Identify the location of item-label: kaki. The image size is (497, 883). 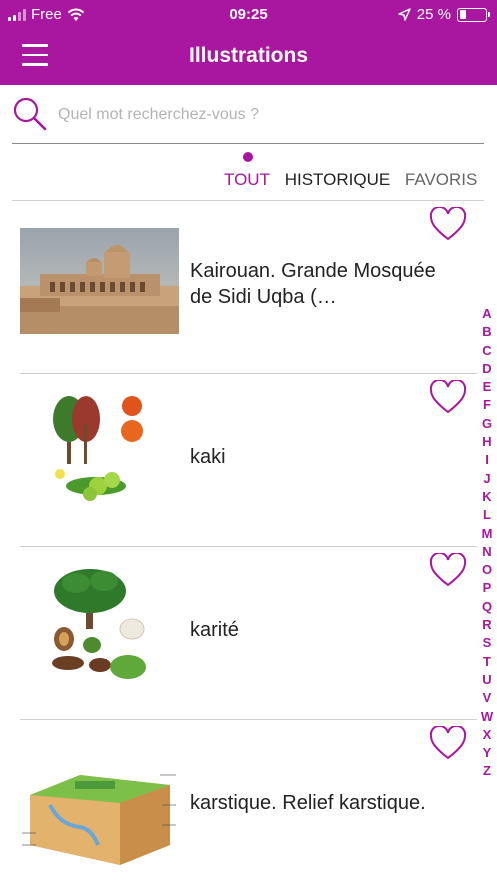
(208, 457).